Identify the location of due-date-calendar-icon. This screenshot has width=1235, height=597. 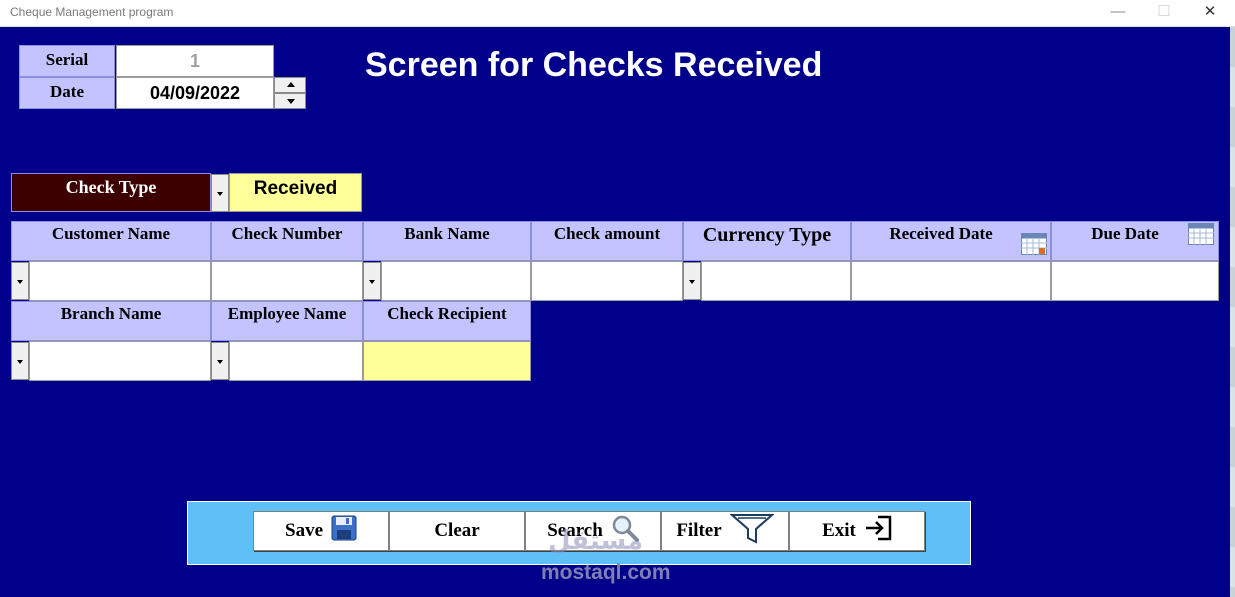
(1201, 236).